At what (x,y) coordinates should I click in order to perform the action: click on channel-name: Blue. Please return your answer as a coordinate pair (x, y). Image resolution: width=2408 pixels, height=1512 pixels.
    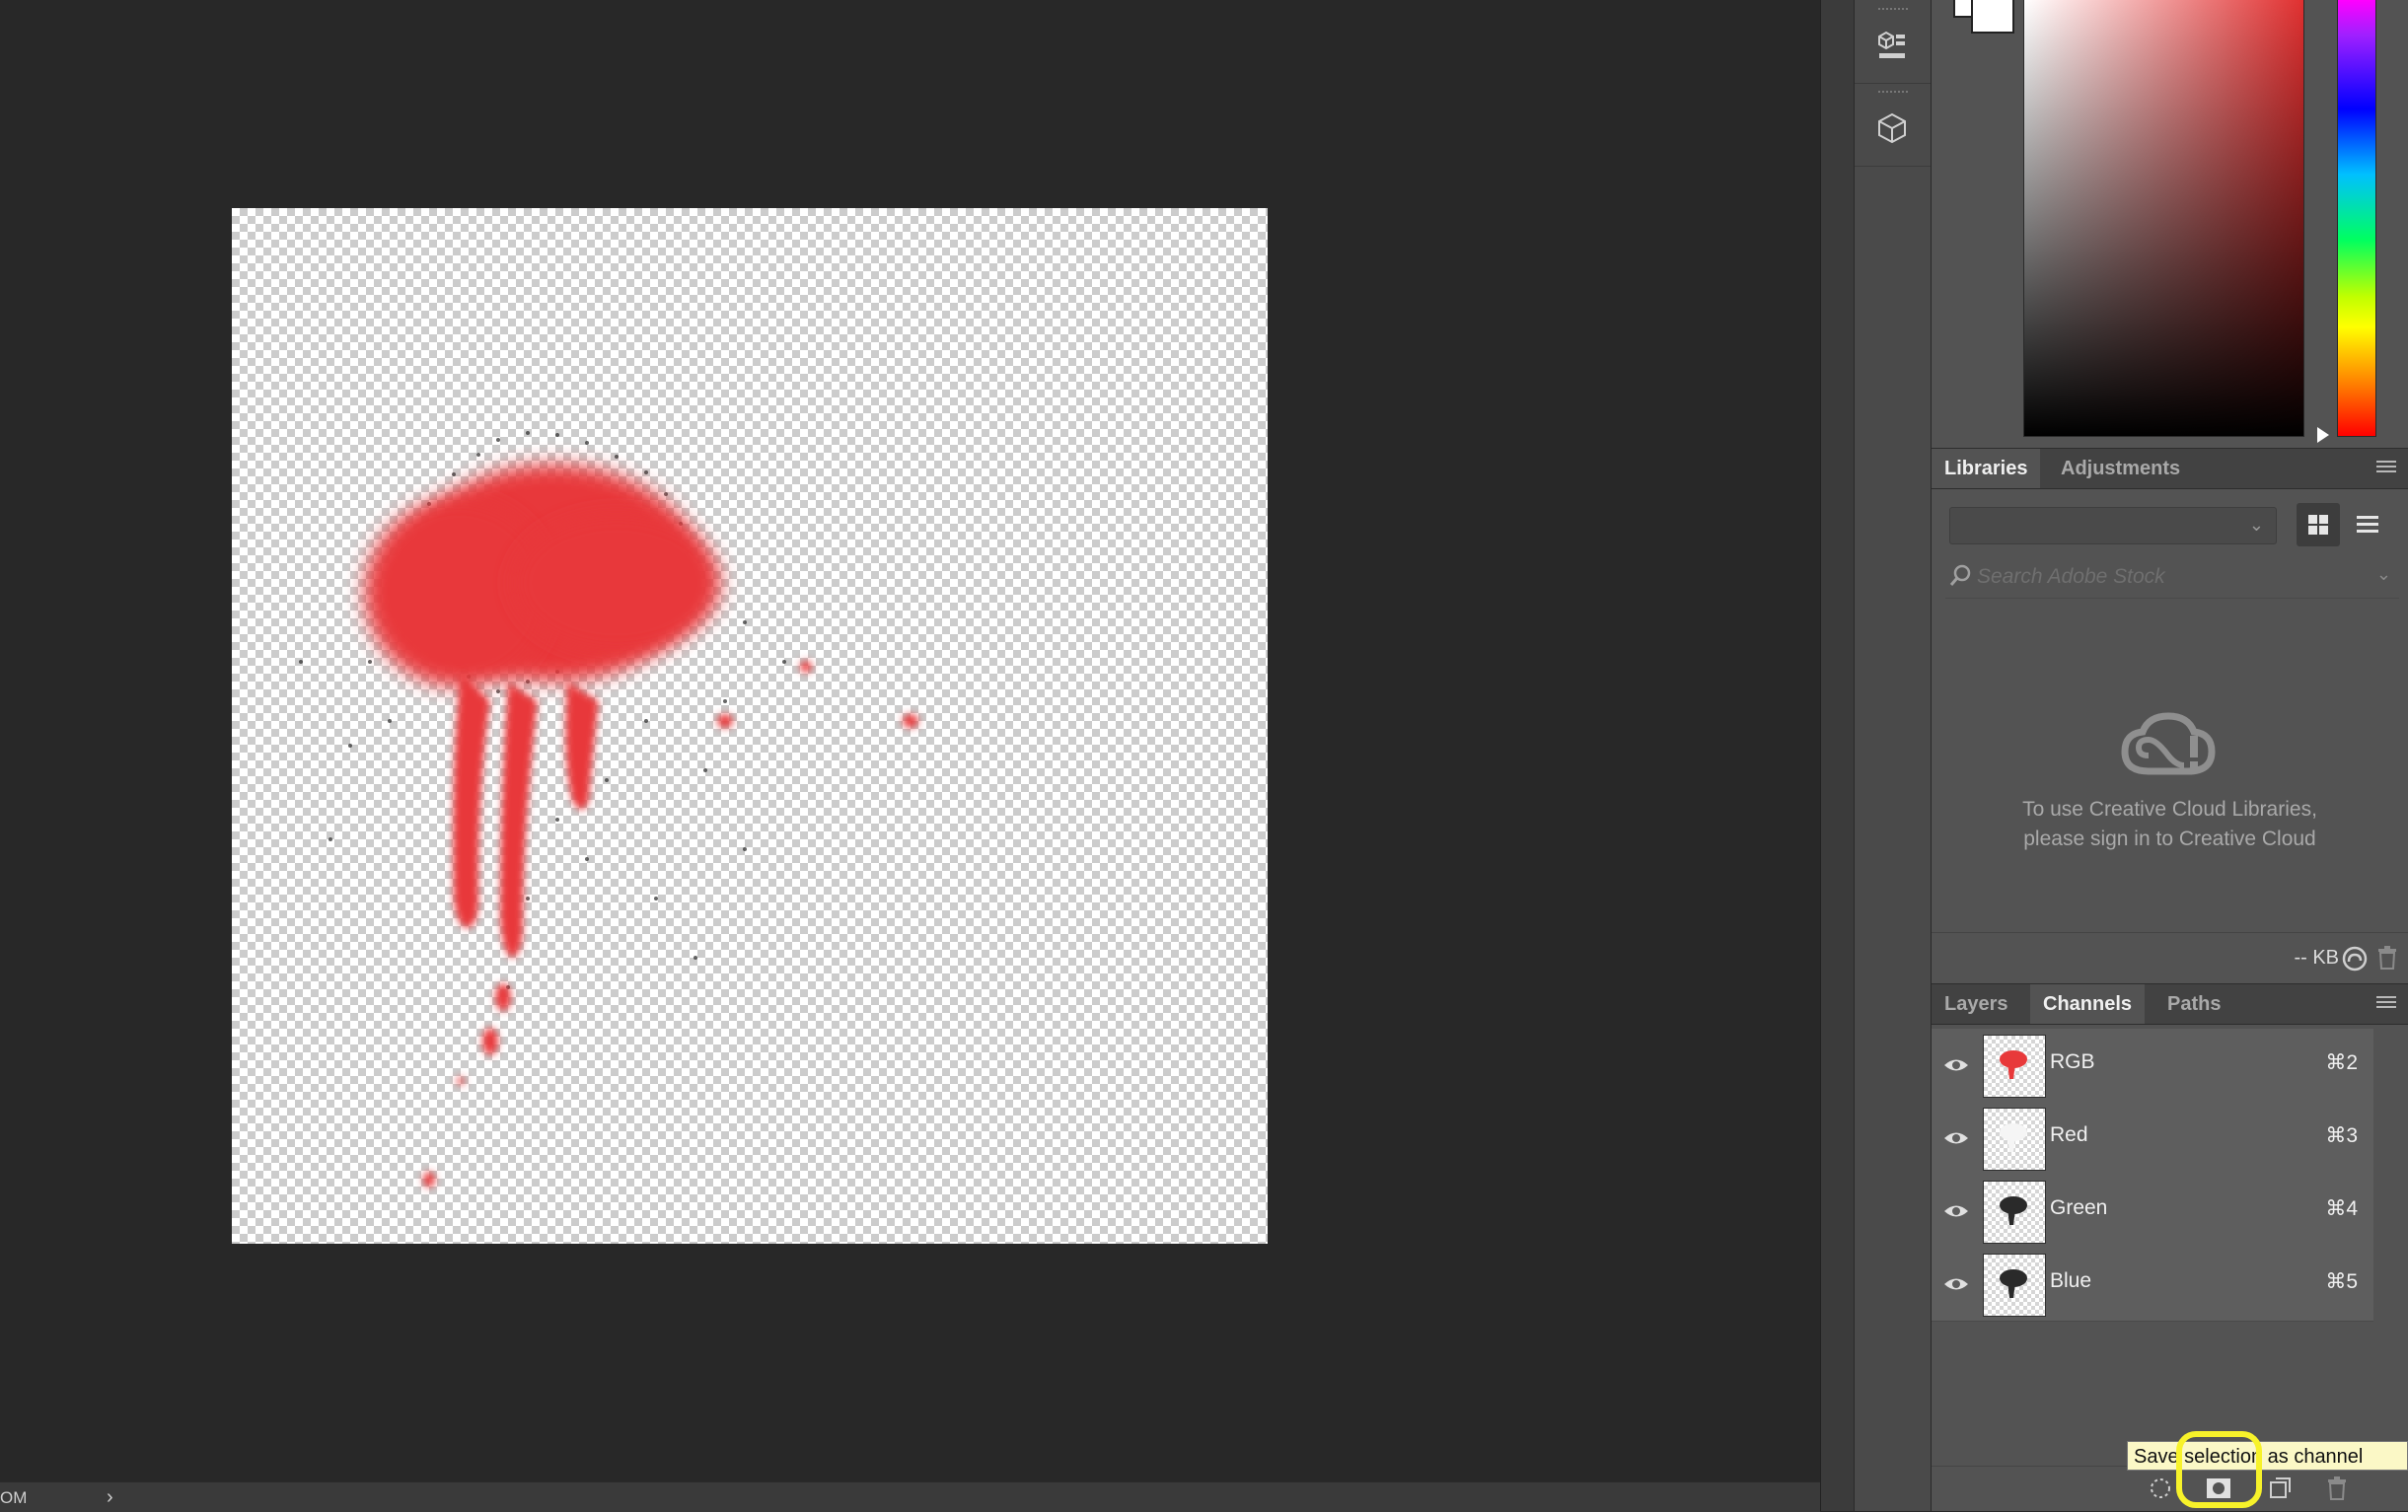
    Looking at the image, I should click on (2071, 1280).